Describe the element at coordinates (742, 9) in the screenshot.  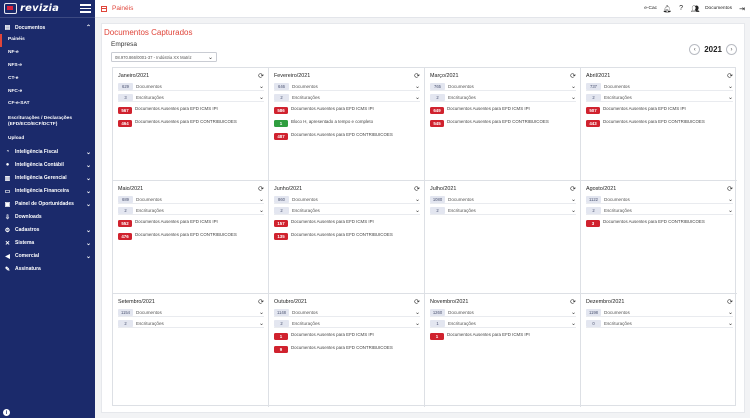
I see `logout-icon: ⇥` at that location.